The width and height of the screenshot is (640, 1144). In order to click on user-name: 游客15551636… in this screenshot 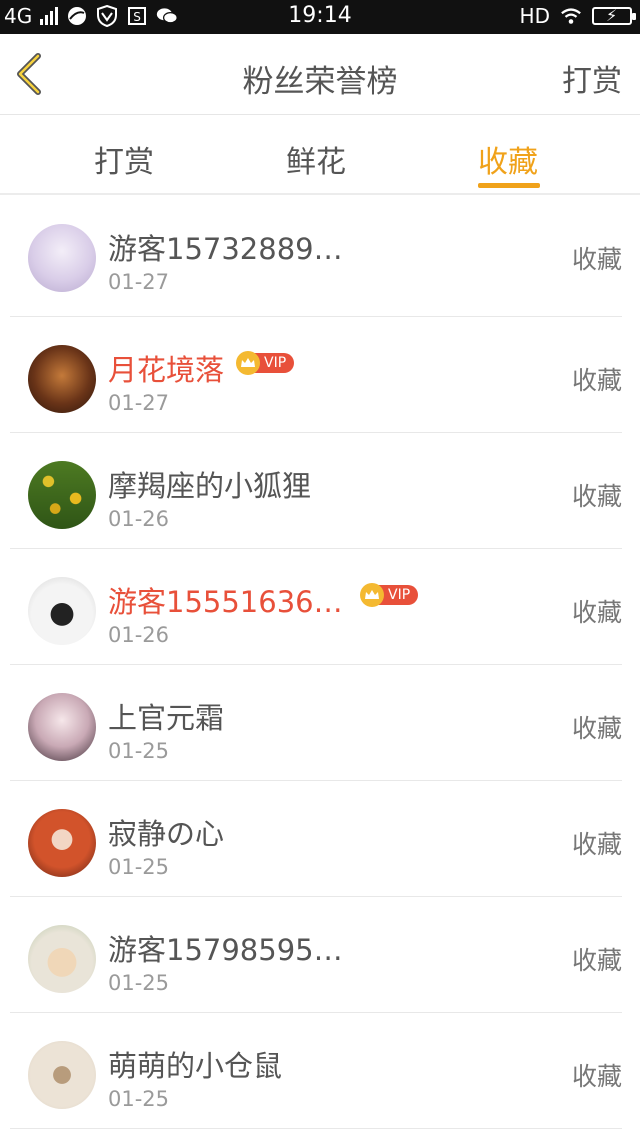, I will do `click(225, 602)`.